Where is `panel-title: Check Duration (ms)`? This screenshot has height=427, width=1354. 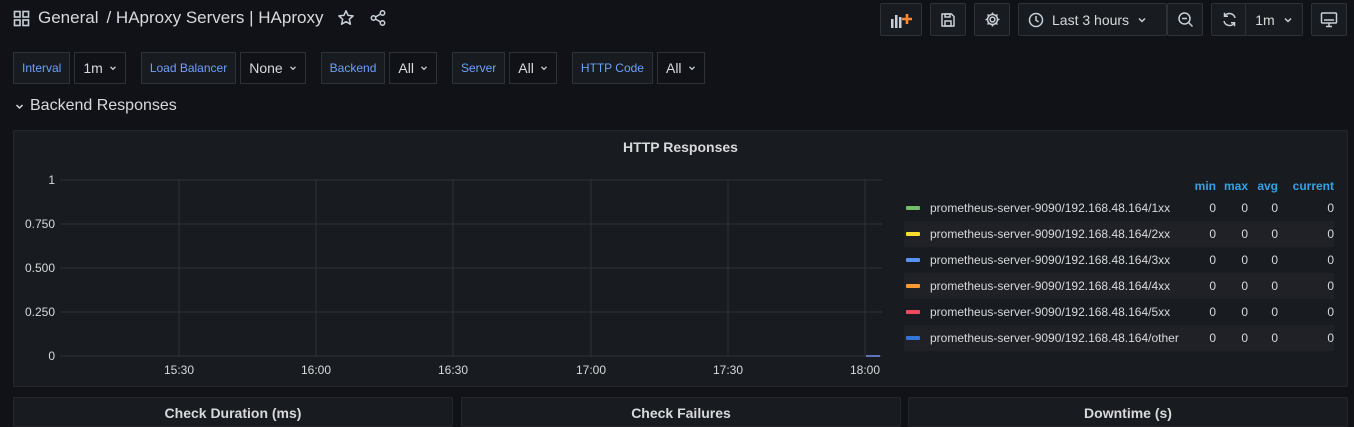 panel-title: Check Duration (ms) is located at coordinates (233, 413).